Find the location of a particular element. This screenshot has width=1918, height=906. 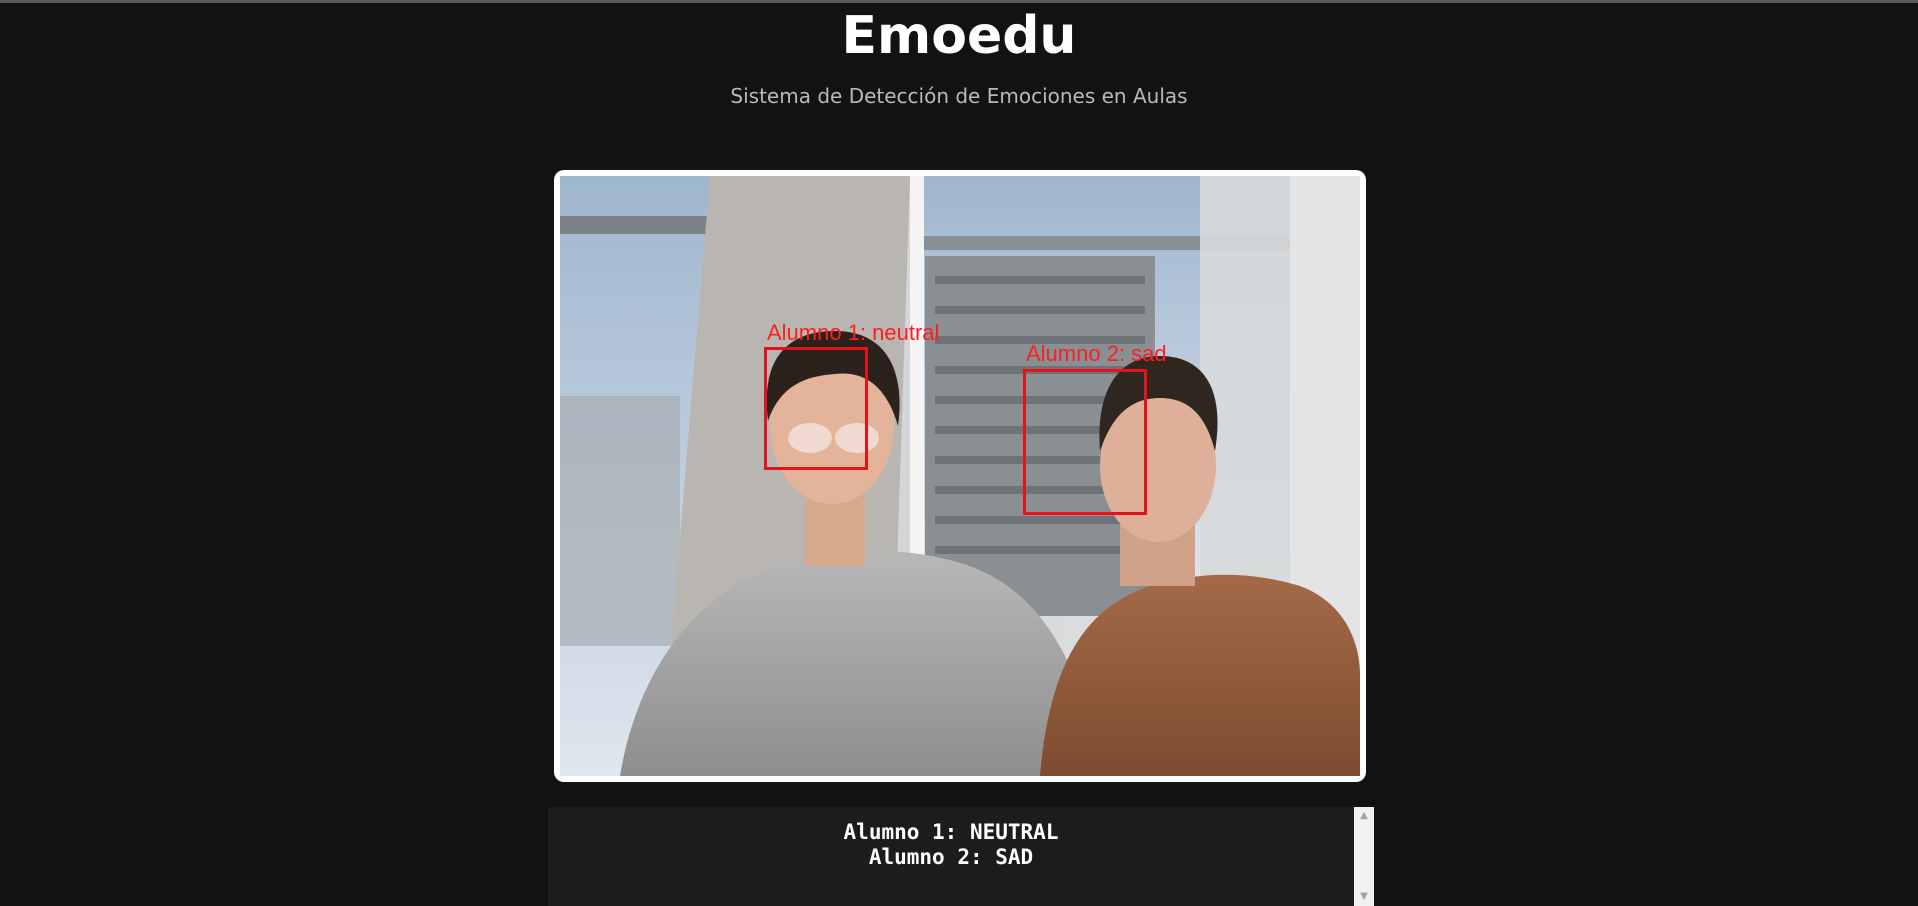

face-label-1: Alumno 1: neutral is located at coordinates (853, 332).